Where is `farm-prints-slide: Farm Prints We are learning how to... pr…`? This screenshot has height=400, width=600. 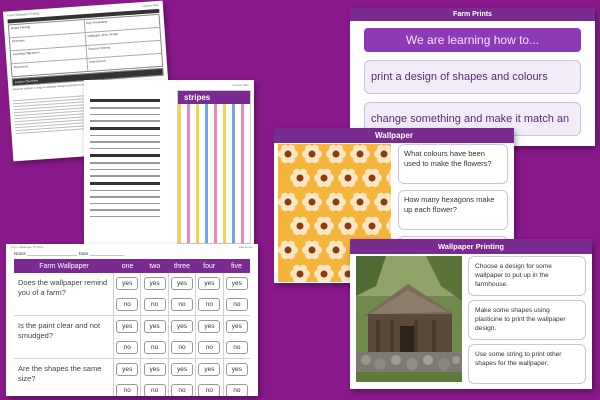
farm-prints-slide: Farm Prints We are learning how to... pr… is located at coordinates (472, 77).